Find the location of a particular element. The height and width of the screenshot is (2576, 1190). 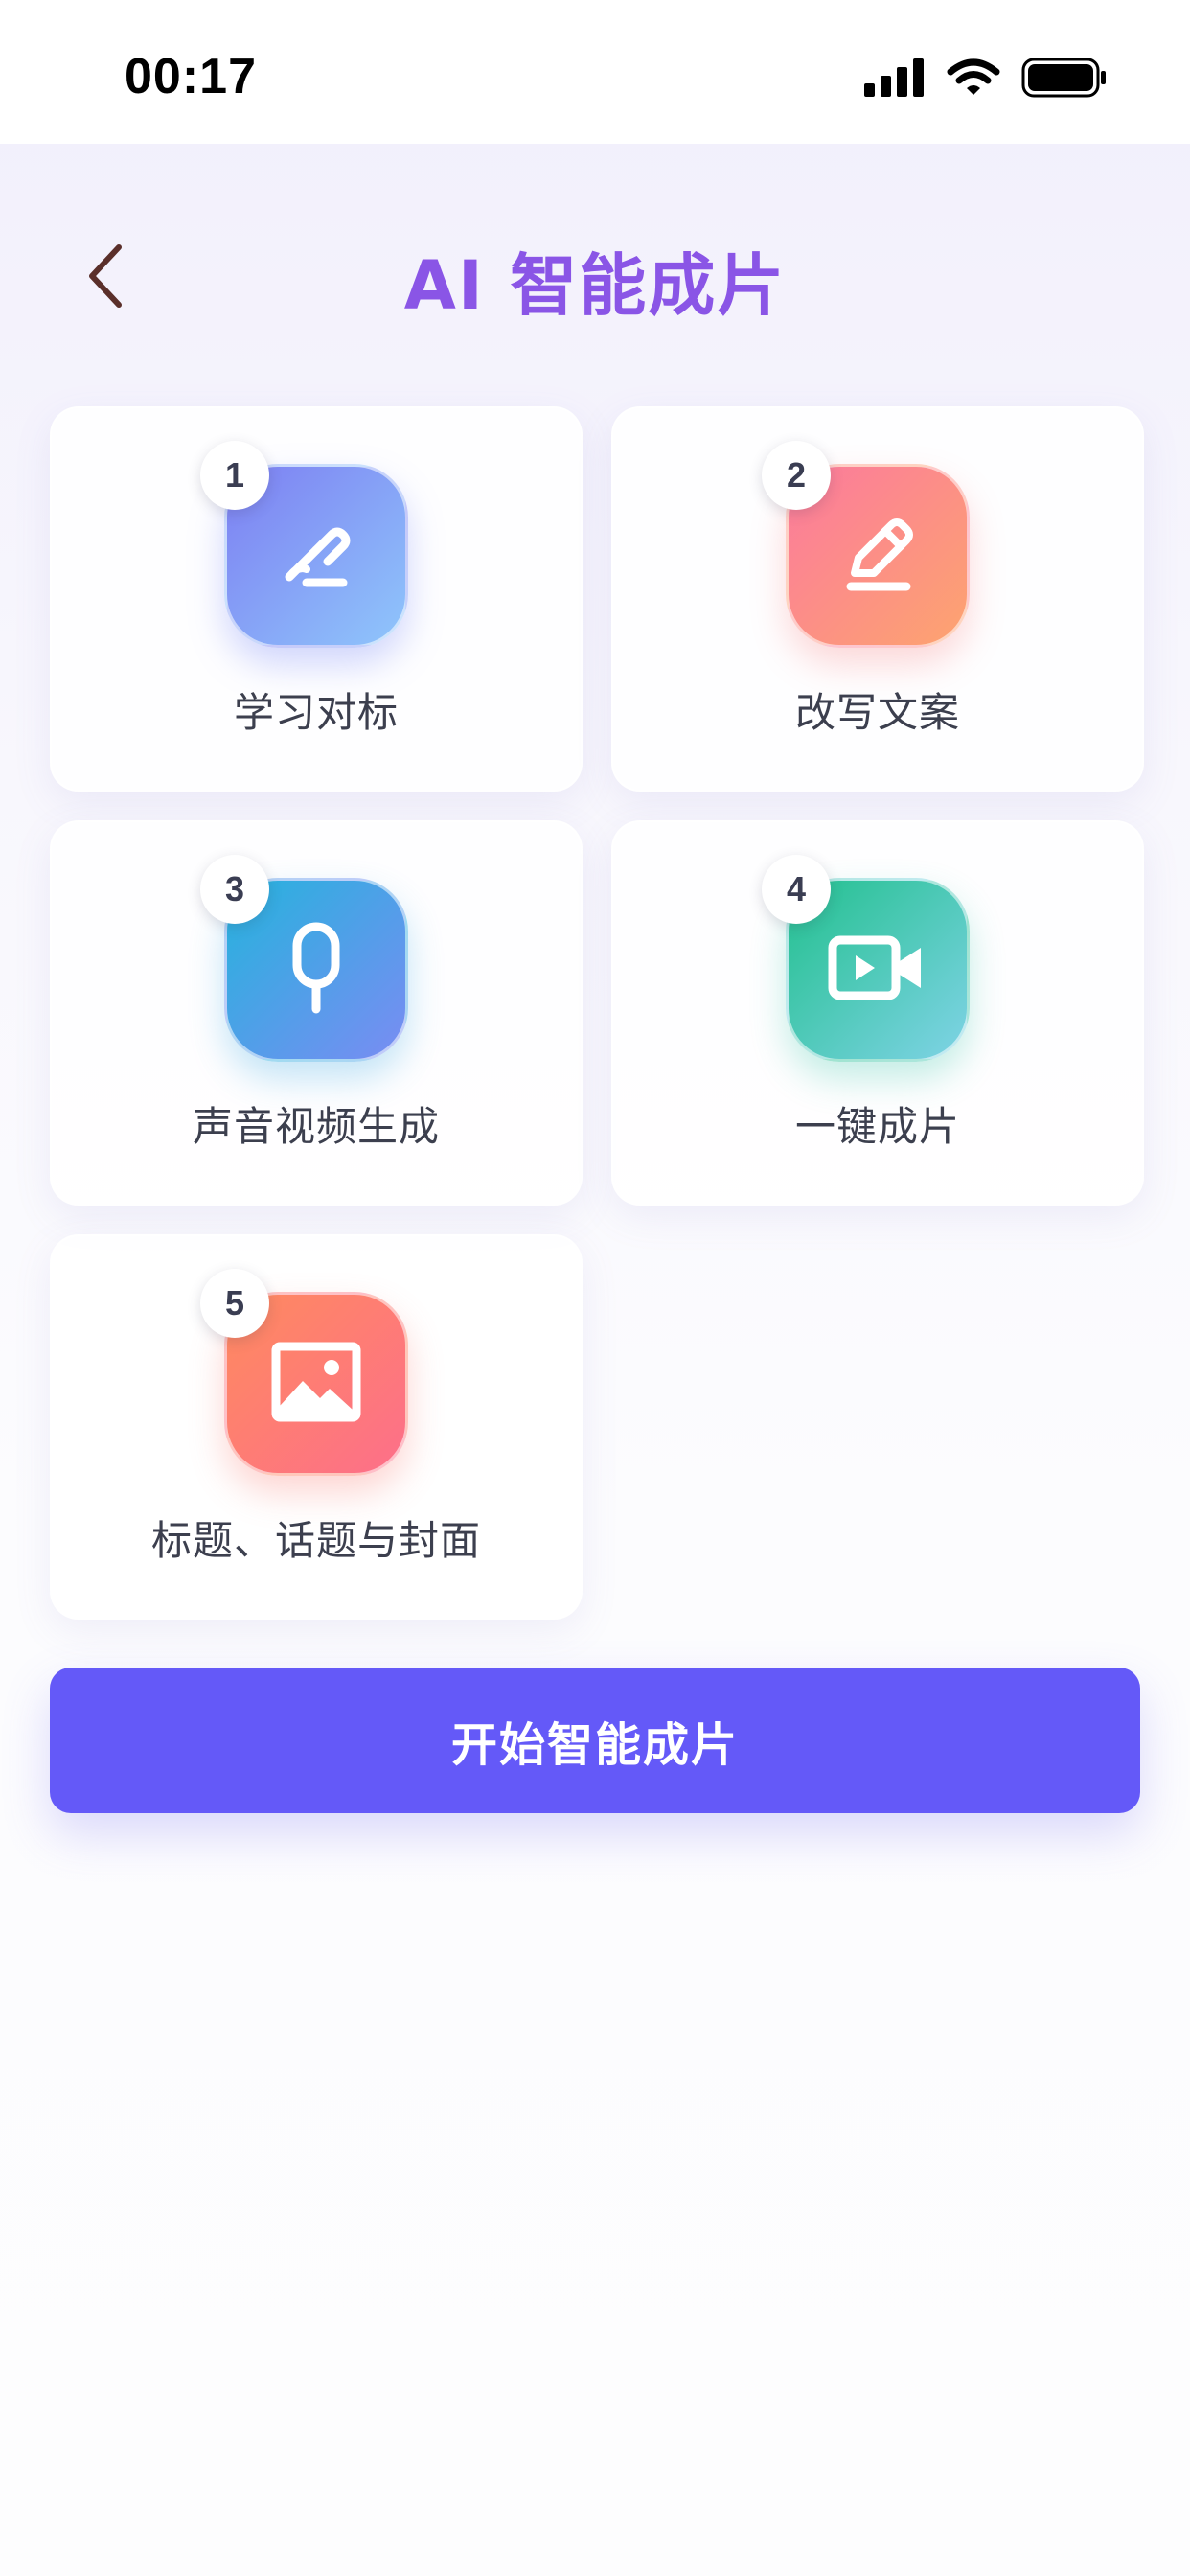

nav-bar: AI 智能成片 is located at coordinates (595, 278).